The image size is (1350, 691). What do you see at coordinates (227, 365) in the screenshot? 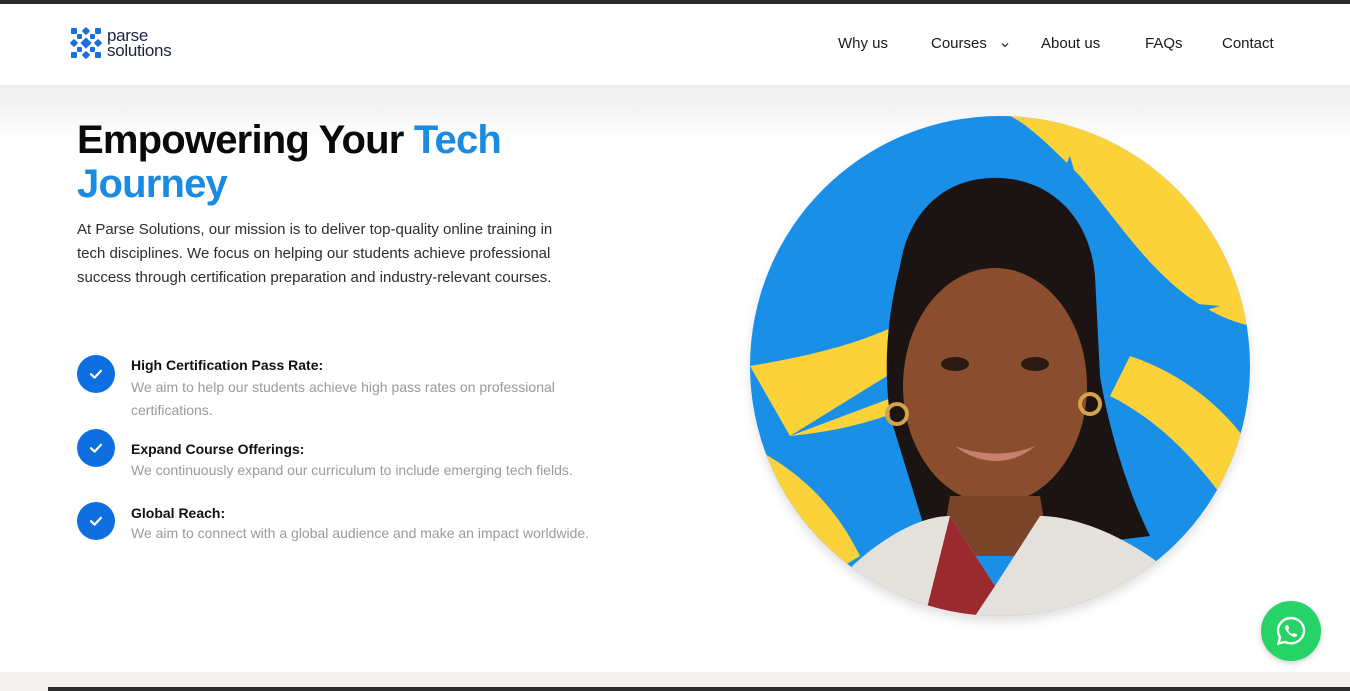
I see `feature-title: High Certification Pass Rate:` at bounding box center [227, 365].